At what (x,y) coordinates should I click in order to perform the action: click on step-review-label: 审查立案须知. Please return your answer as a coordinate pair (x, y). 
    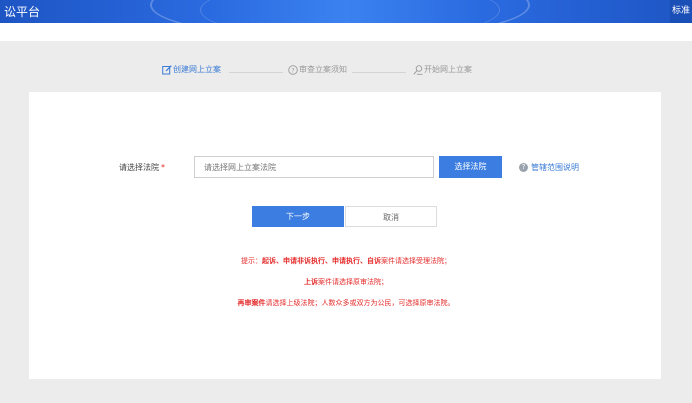
    Looking at the image, I should click on (323, 69).